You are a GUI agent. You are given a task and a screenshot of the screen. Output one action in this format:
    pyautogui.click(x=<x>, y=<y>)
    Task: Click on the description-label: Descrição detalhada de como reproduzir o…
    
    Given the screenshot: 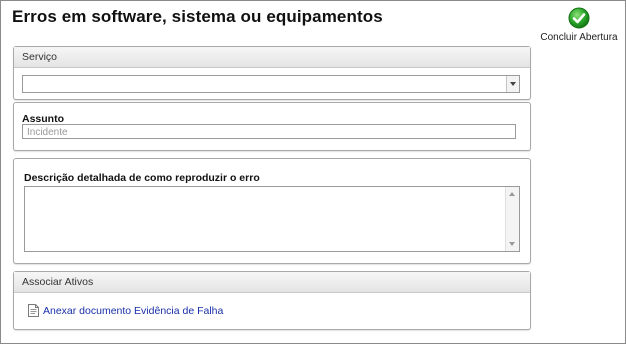 What is the action you would take?
    pyautogui.click(x=142, y=178)
    